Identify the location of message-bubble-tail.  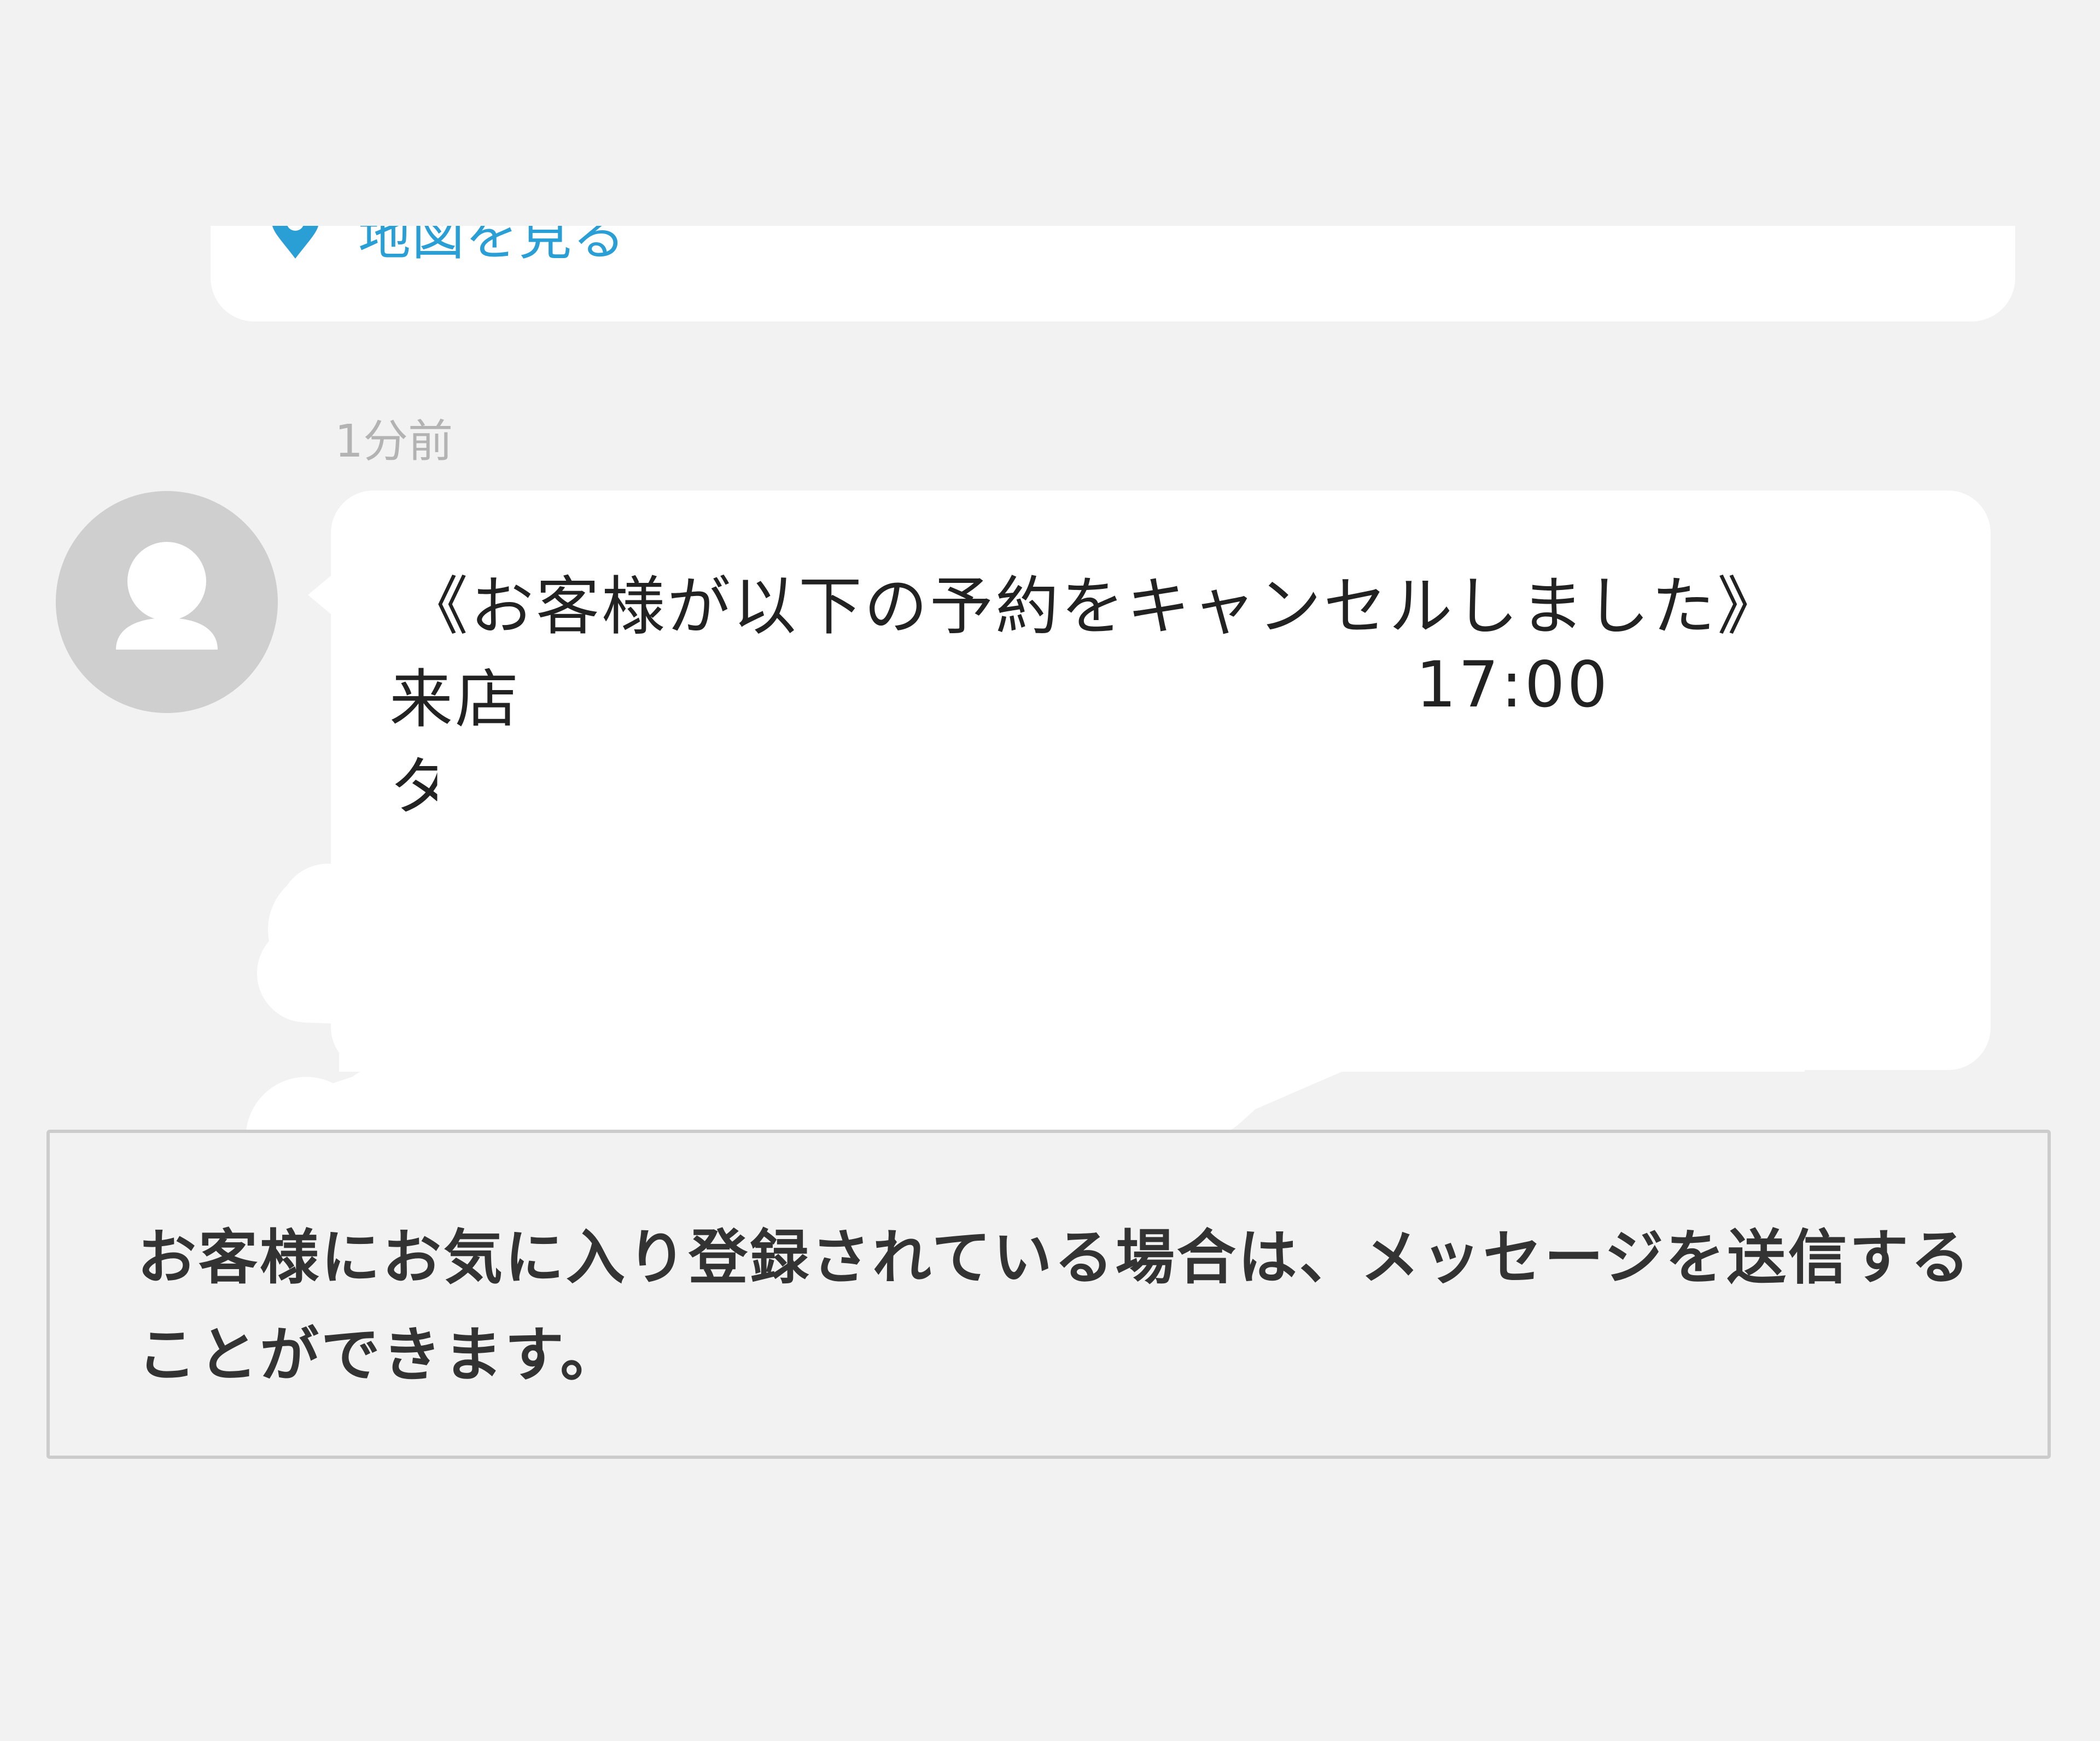
(321, 595).